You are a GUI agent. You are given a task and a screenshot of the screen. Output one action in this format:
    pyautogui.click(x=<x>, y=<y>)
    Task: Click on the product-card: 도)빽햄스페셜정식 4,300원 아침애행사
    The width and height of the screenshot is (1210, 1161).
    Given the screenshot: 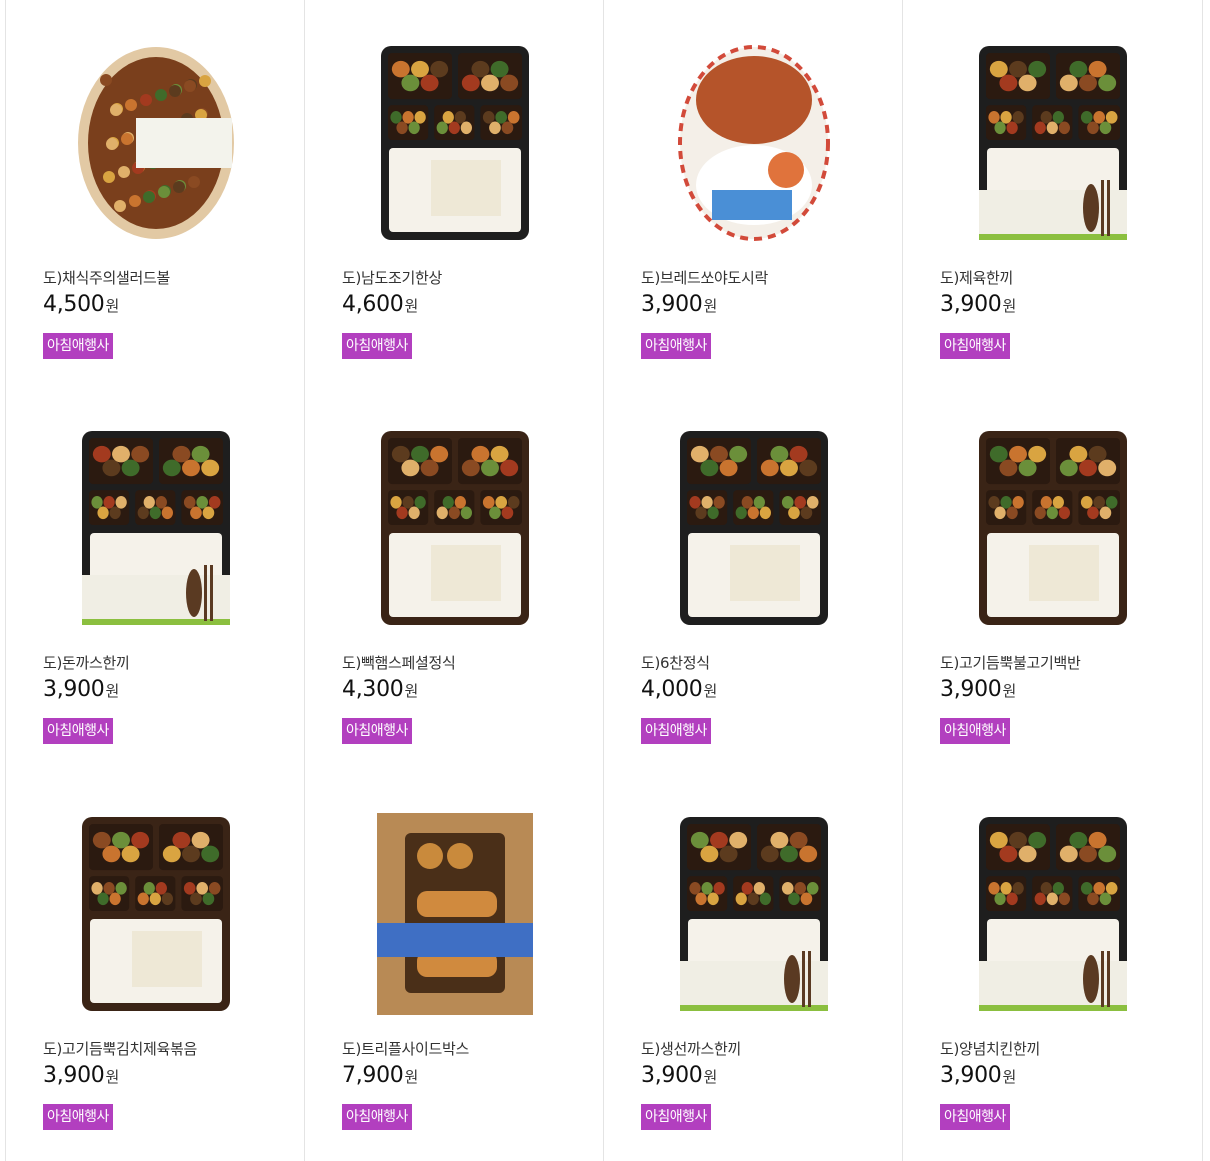 What is the action you would take?
    pyautogui.click(x=454, y=578)
    